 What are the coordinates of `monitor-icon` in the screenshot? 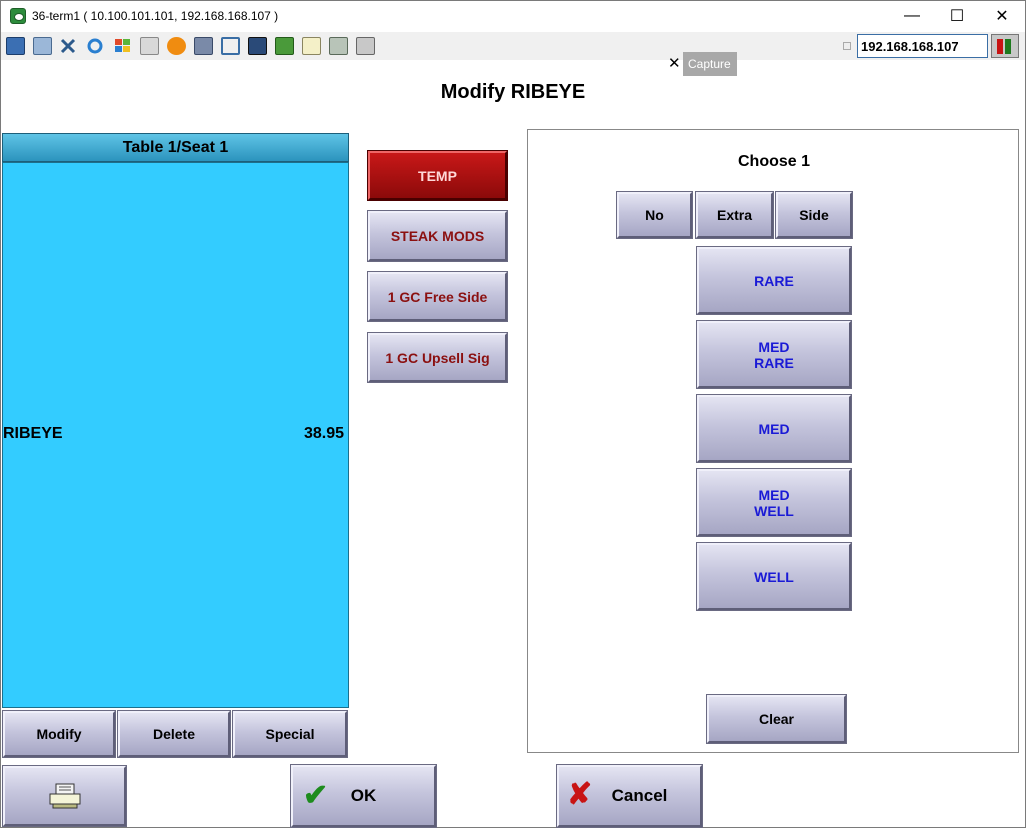 It's located at (15, 46).